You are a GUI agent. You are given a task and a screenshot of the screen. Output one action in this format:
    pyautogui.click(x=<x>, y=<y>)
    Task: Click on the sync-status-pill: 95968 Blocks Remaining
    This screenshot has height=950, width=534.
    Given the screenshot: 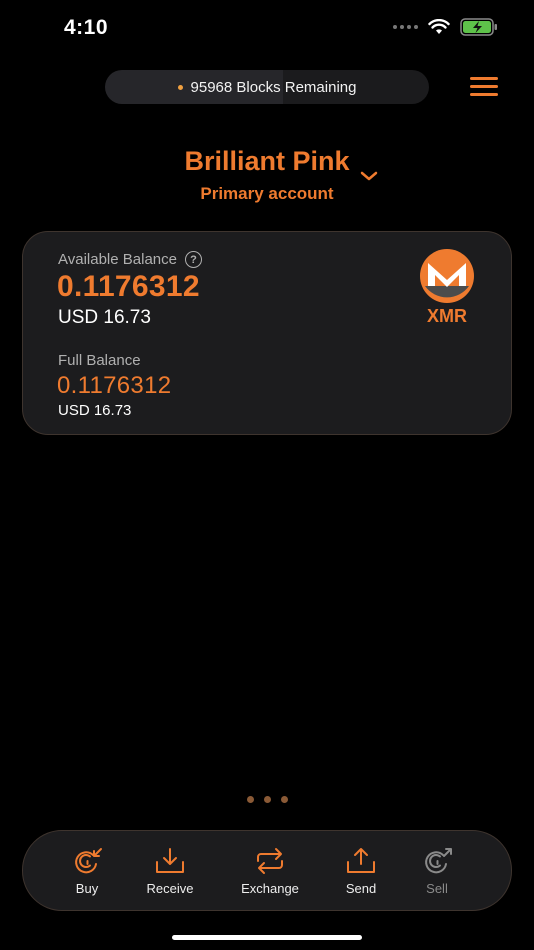 What is the action you would take?
    pyautogui.click(x=267, y=87)
    